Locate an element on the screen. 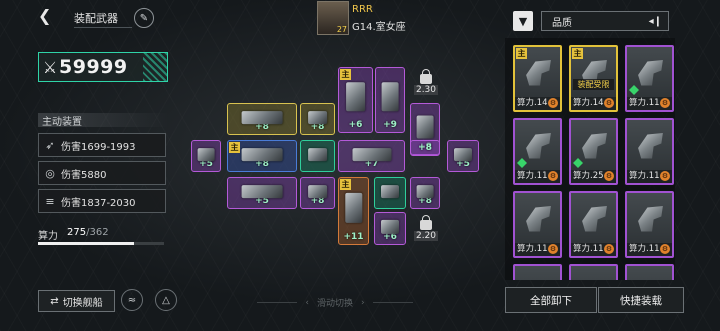 The height and width of the screenshot is (331, 720). slot-bonus: +11 is located at coordinates (353, 237).